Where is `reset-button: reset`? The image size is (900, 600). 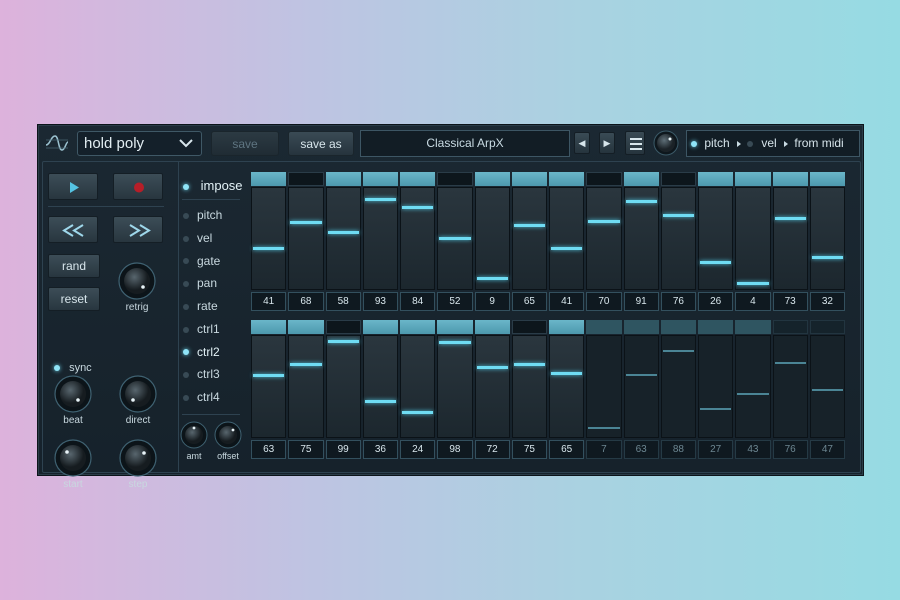
reset-button: reset is located at coordinates (74, 299).